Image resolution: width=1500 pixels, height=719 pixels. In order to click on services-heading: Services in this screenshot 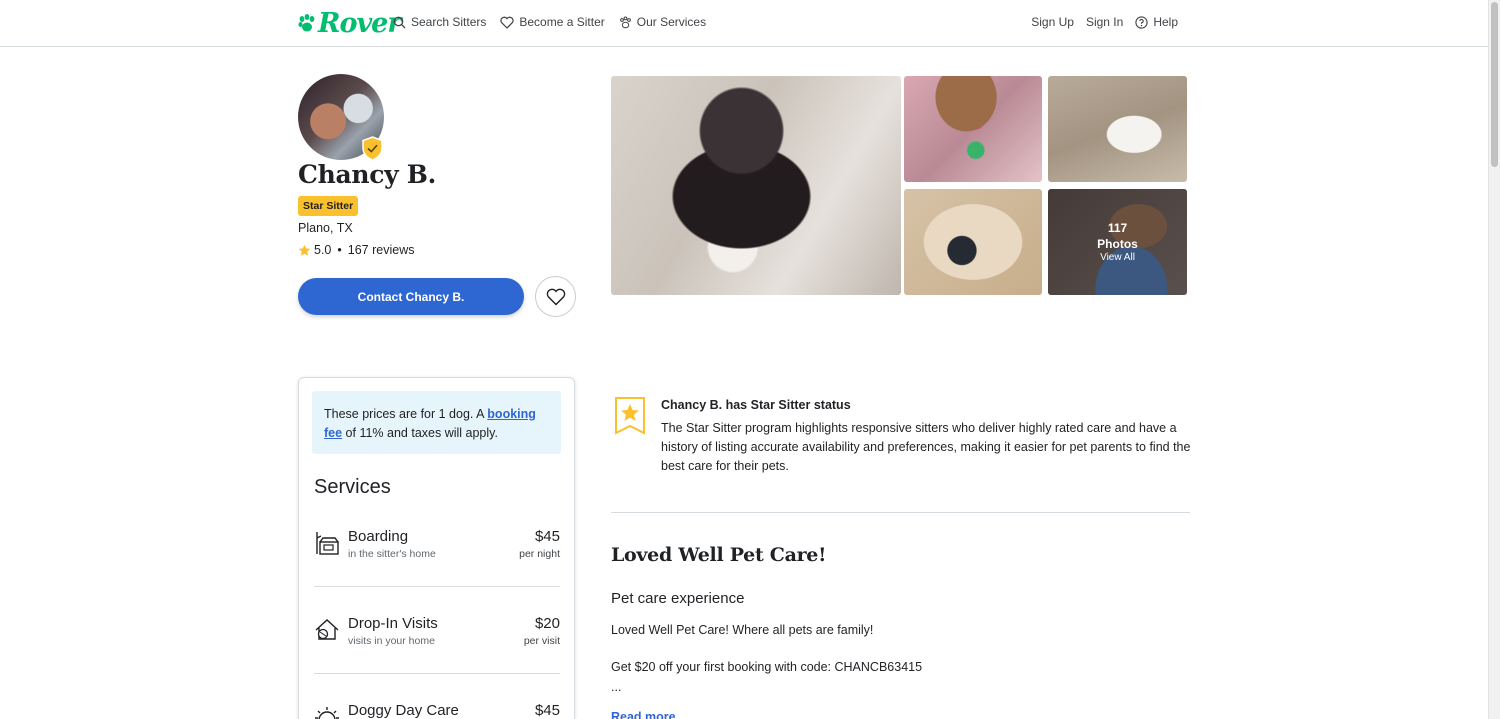, I will do `click(352, 487)`.